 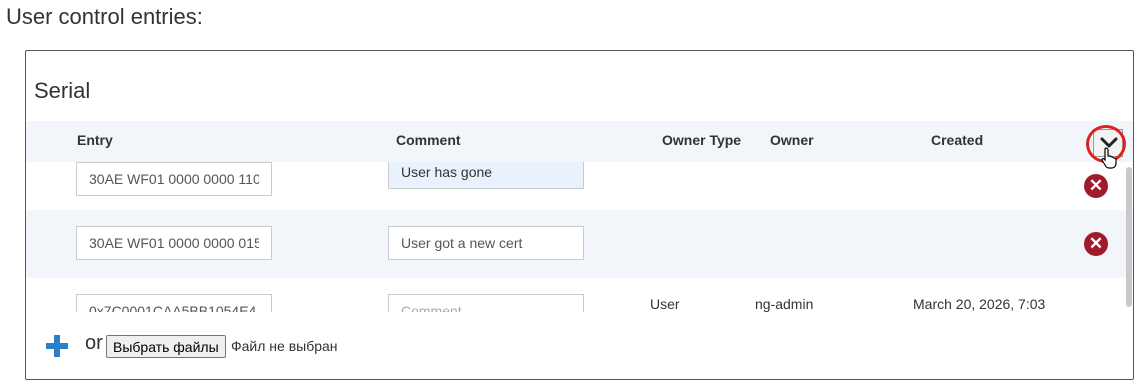 I want to click on column-header-owner-type: Owner Type, so click(x=702, y=140).